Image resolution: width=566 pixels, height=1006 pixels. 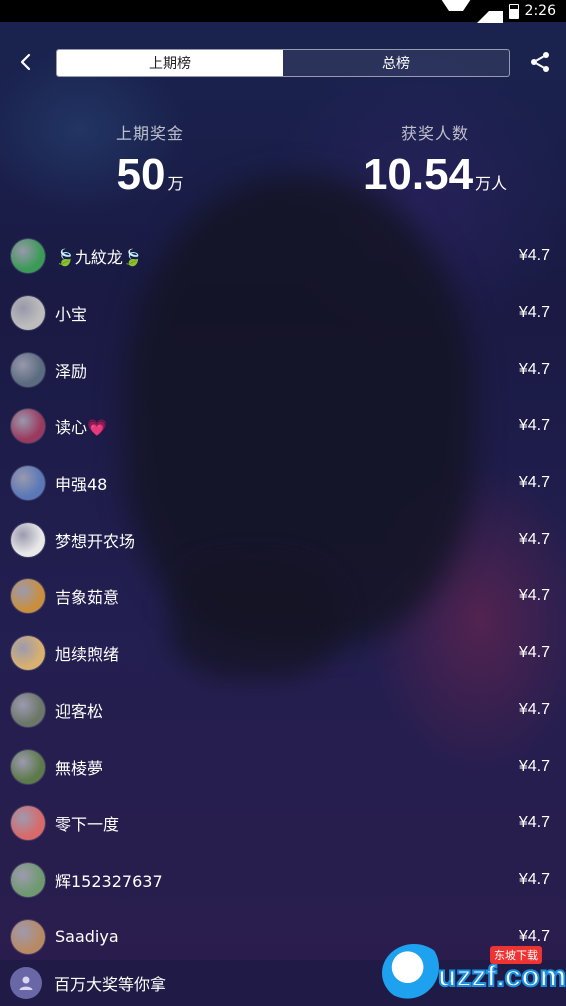 What do you see at coordinates (170, 63) in the screenshot?
I see `tab-last-period: 上期榜` at bounding box center [170, 63].